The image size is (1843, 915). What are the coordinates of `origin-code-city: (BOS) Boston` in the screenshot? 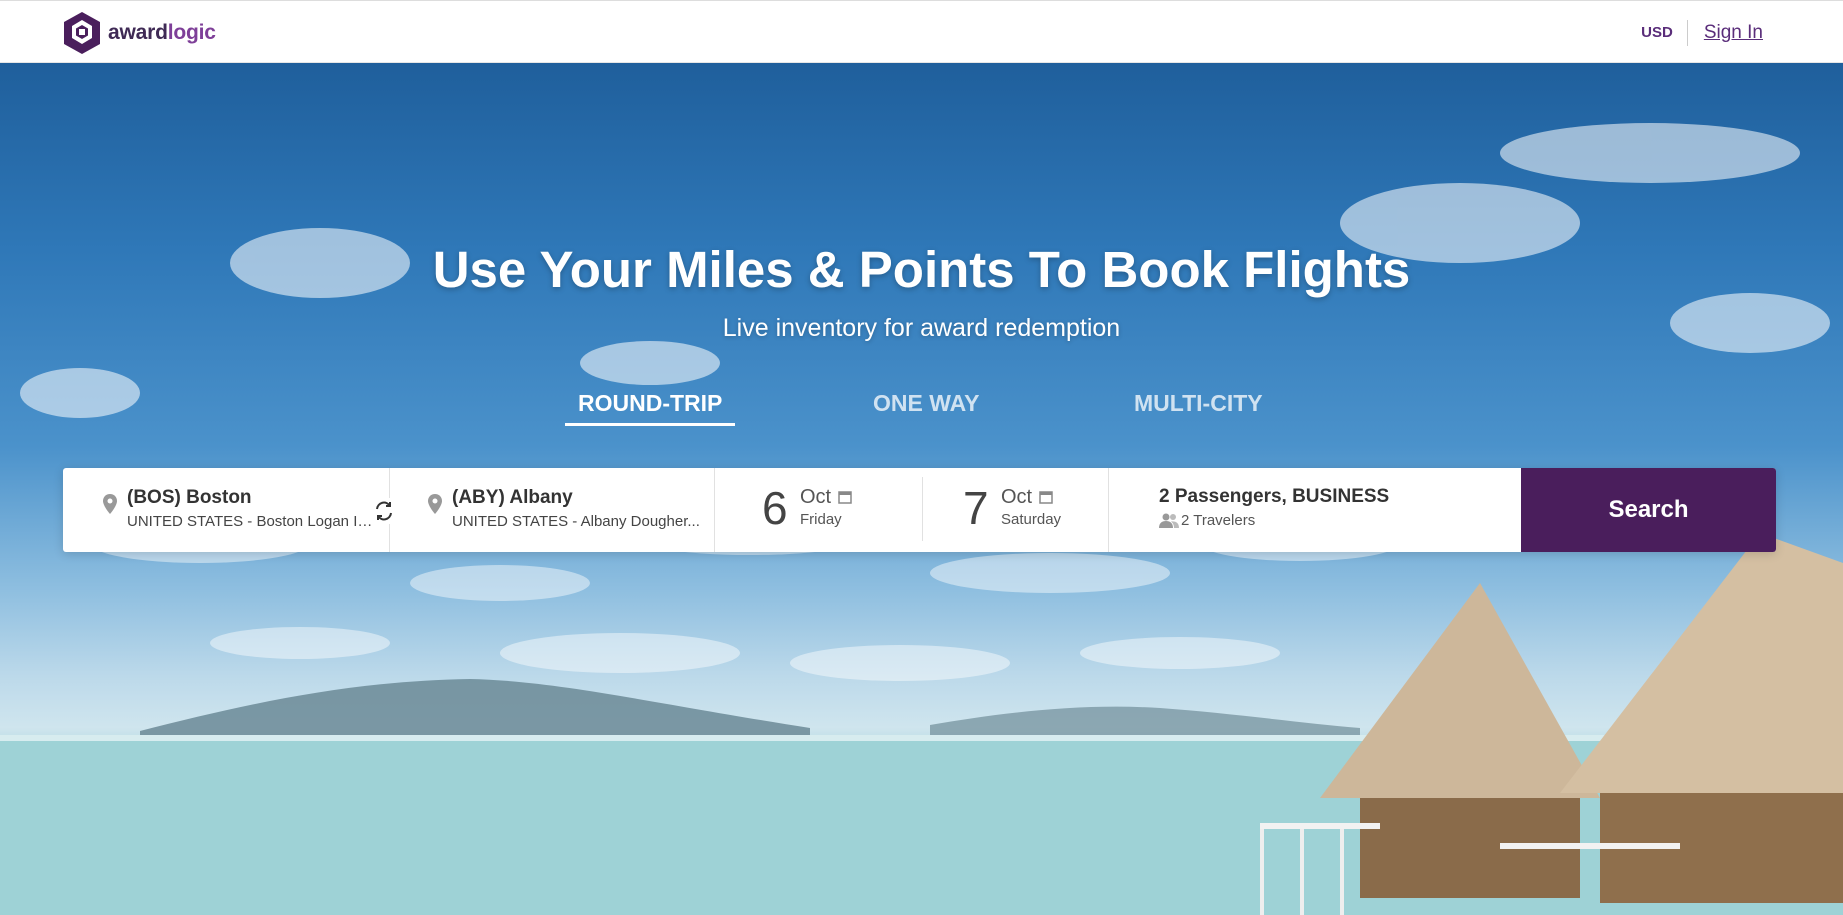 It's located at (189, 497).